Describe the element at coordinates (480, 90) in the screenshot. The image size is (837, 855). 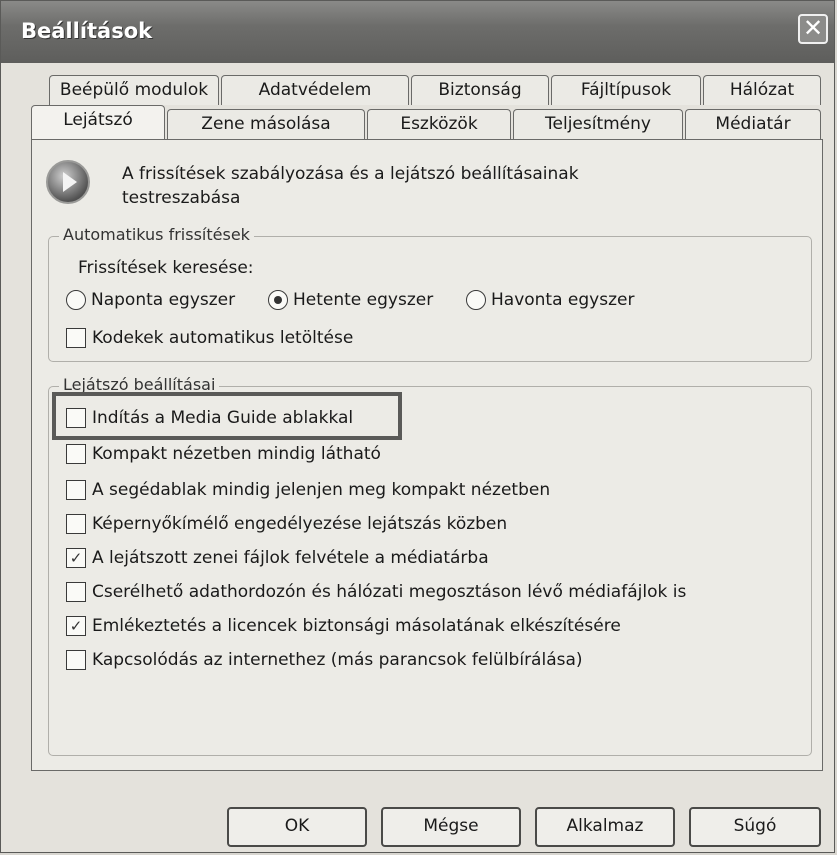
I see `tab-biztonsag: Biztonság` at that location.